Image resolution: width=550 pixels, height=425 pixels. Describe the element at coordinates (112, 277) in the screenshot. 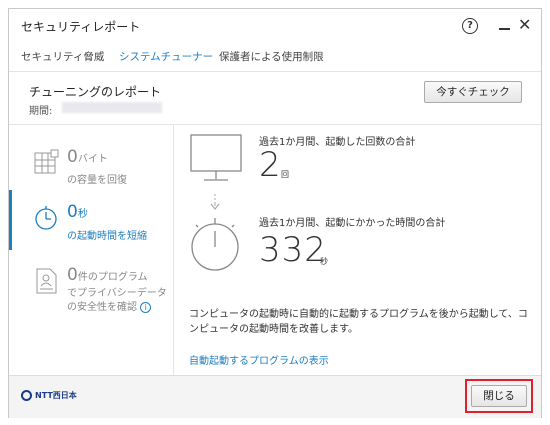

I see `privacy-unit: 件のプログラム` at that location.